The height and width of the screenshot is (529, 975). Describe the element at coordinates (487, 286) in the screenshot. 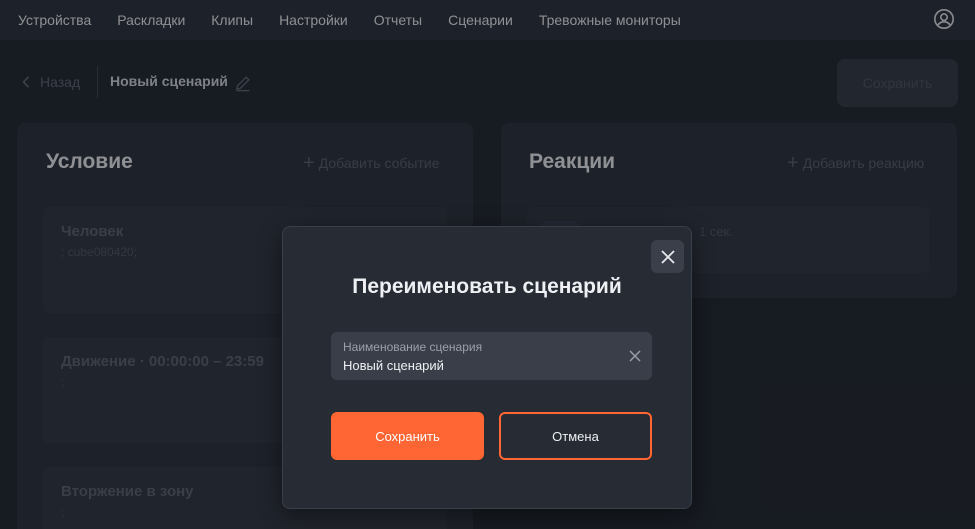

I see `dialog-title: Переименовать сценарий` at that location.